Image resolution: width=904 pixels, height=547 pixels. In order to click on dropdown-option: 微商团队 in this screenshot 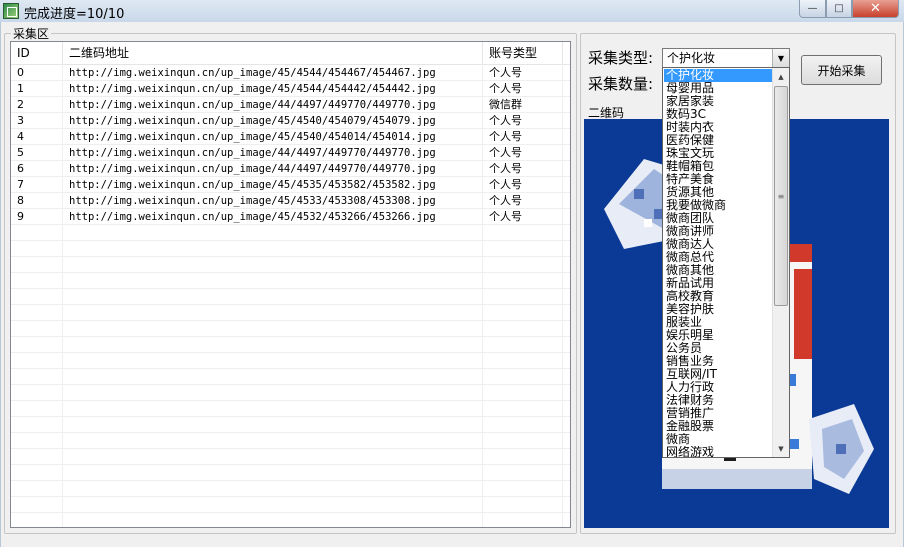, I will do `click(718, 218)`.